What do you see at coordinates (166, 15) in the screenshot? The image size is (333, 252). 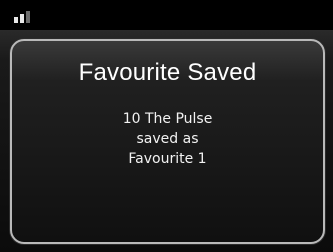 I see `status-bar` at bounding box center [166, 15].